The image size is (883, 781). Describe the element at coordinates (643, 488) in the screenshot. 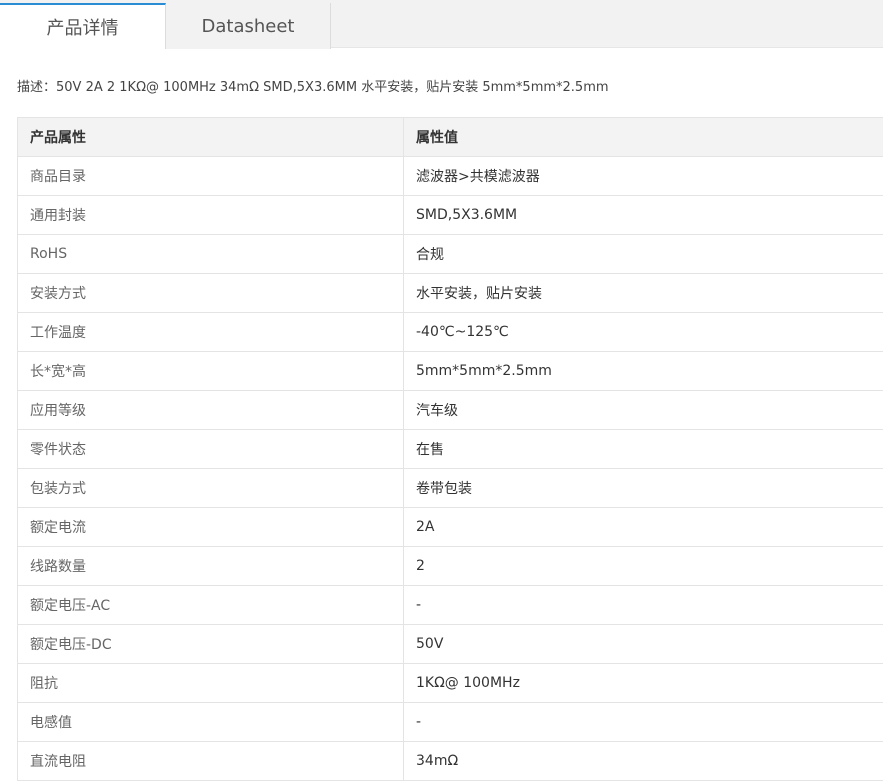

I see `attribute-value: 卷带包装` at that location.